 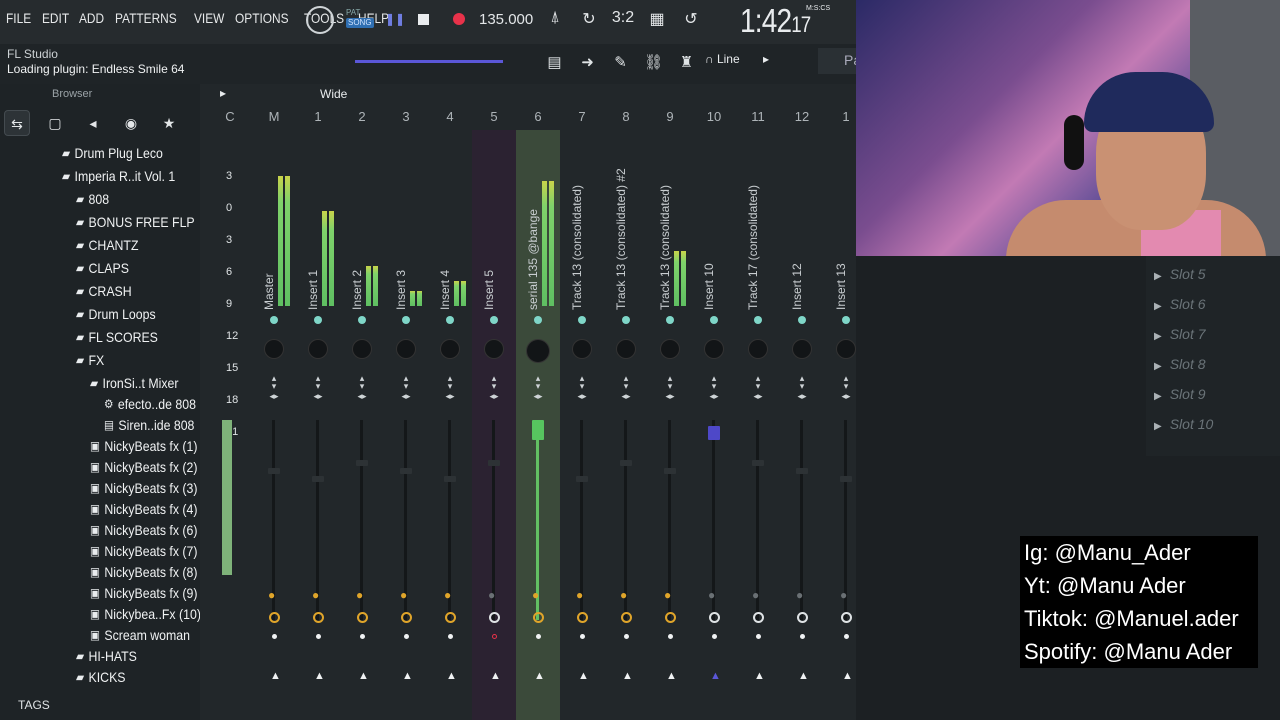 I want to click on link-icon: ⛓, so click(x=653, y=62).